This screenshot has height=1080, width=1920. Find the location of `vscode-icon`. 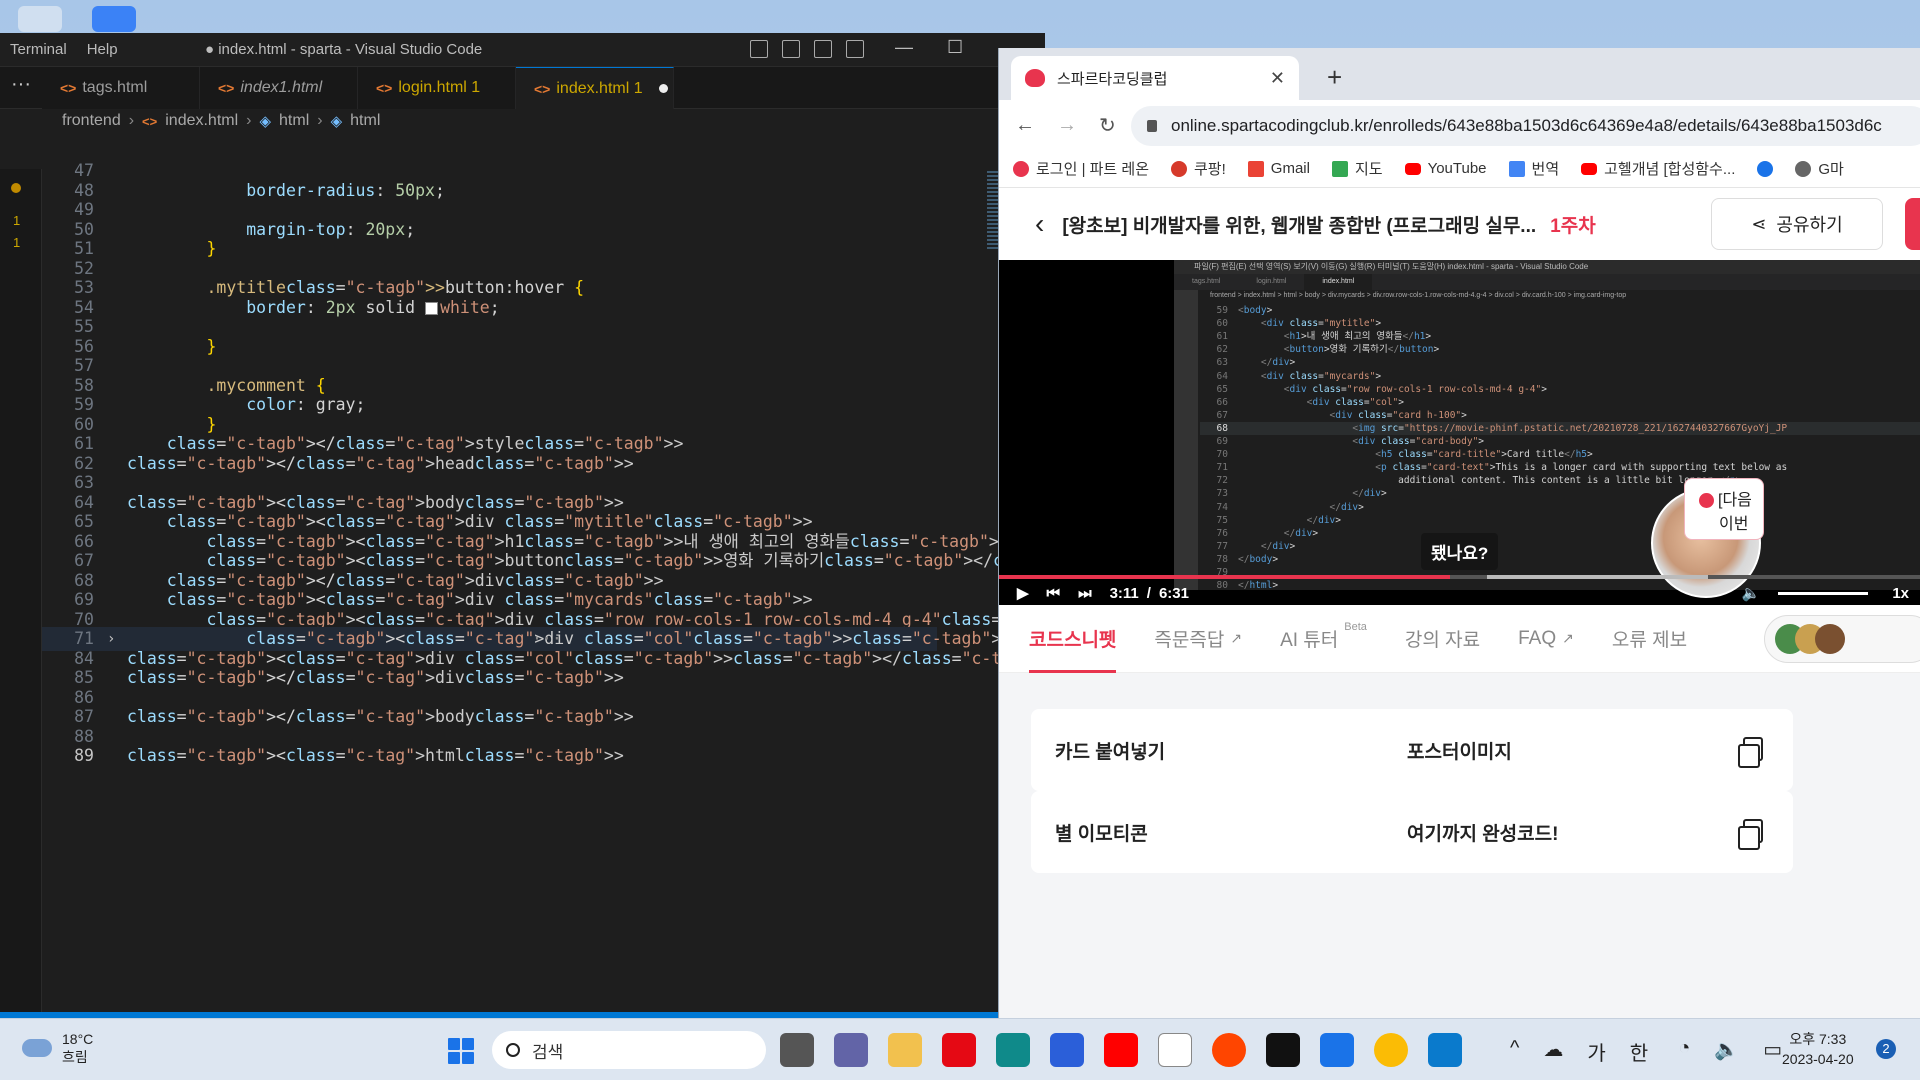

vscode-icon is located at coordinates (1445, 1050).